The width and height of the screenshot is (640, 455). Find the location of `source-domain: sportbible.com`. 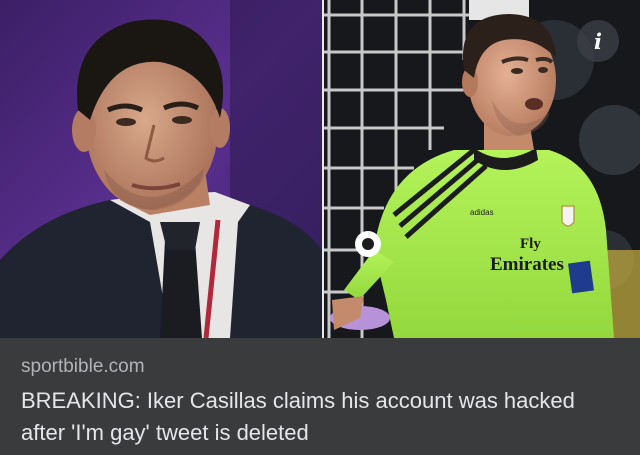

source-domain: sportbible.com is located at coordinates (83, 366).